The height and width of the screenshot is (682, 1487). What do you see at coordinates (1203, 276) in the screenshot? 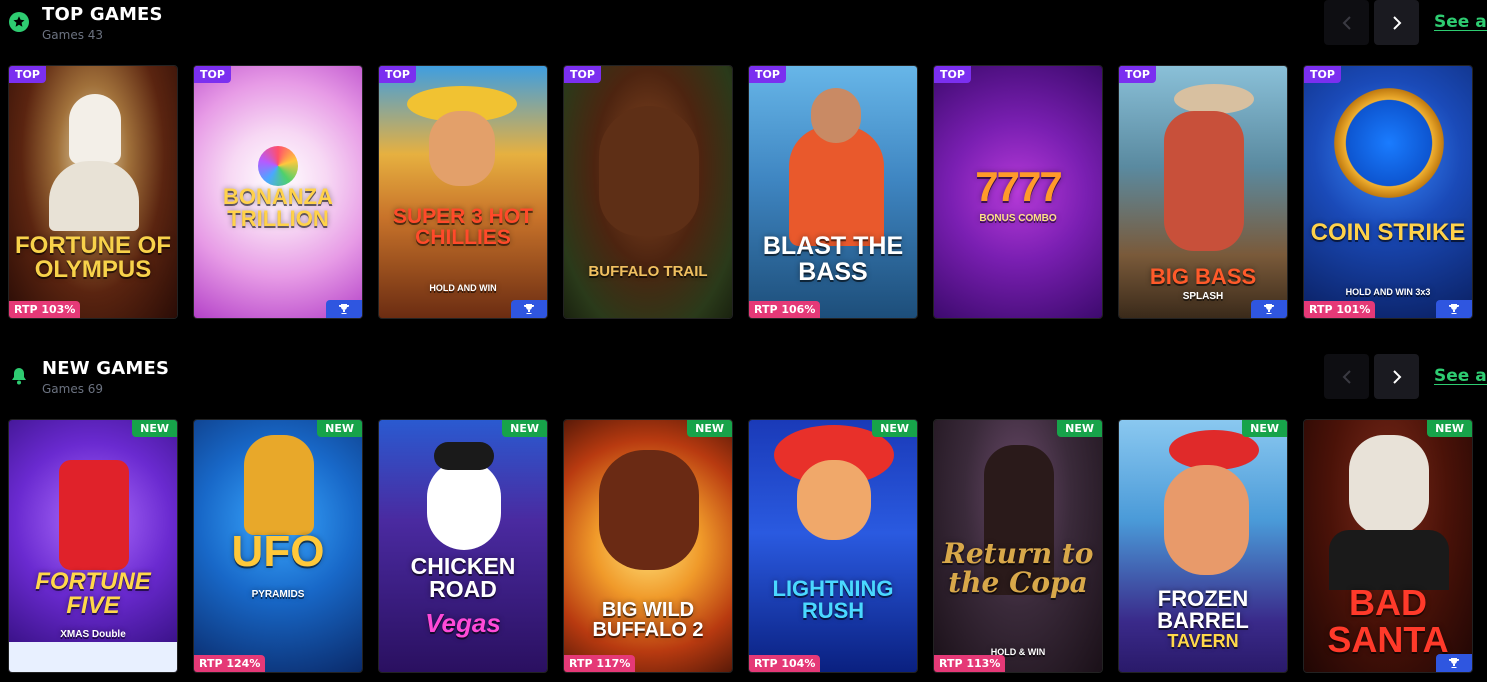
I see `game-title: BIG BASS` at bounding box center [1203, 276].